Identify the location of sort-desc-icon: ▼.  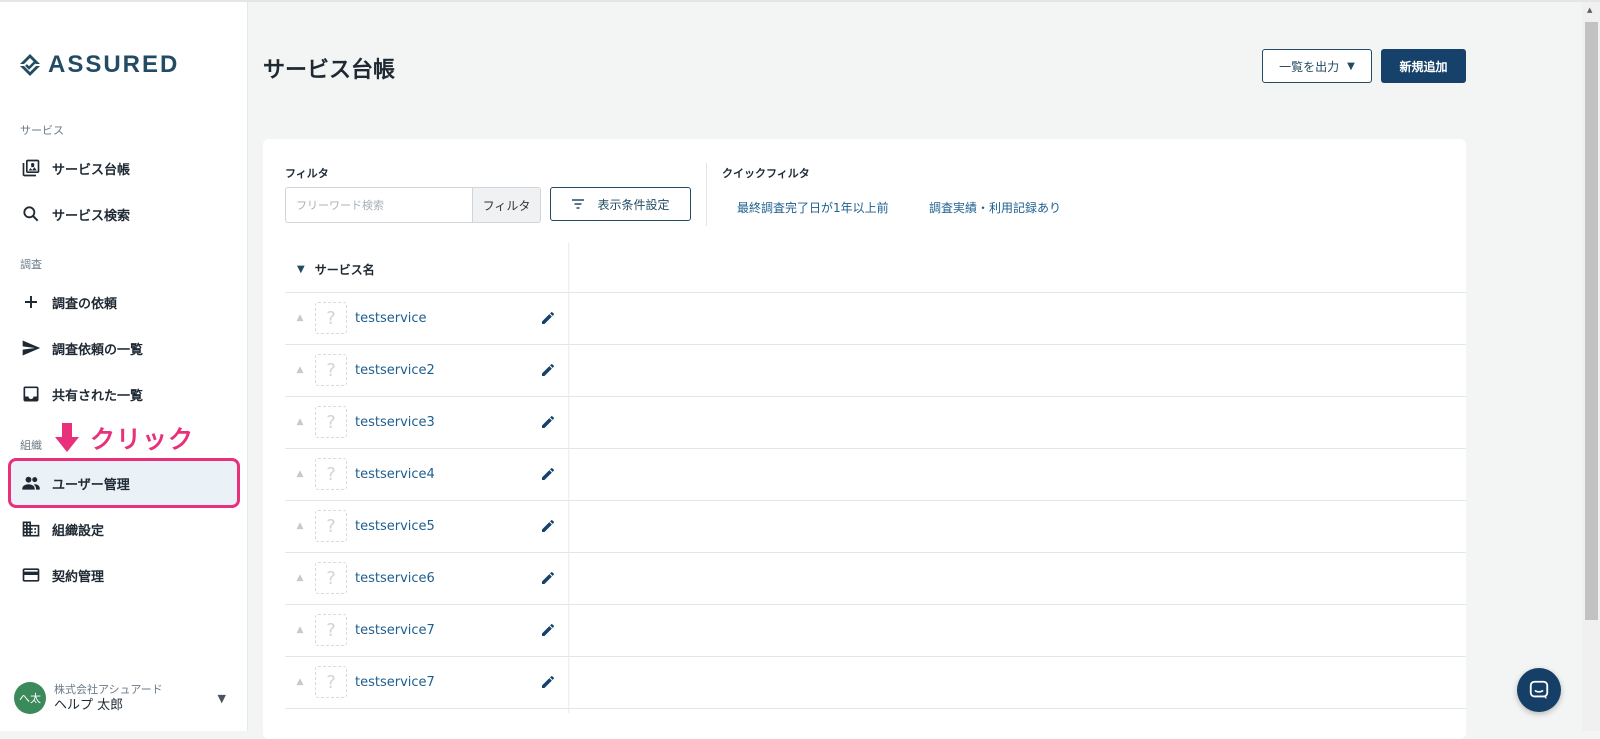
(301, 269).